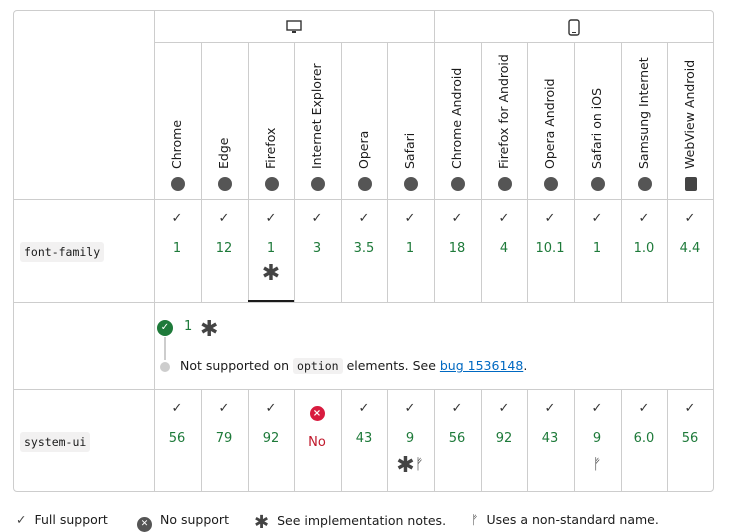 The height and width of the screenshot is (532, 729). I want to click on firefox-icon, so click(504, 184).